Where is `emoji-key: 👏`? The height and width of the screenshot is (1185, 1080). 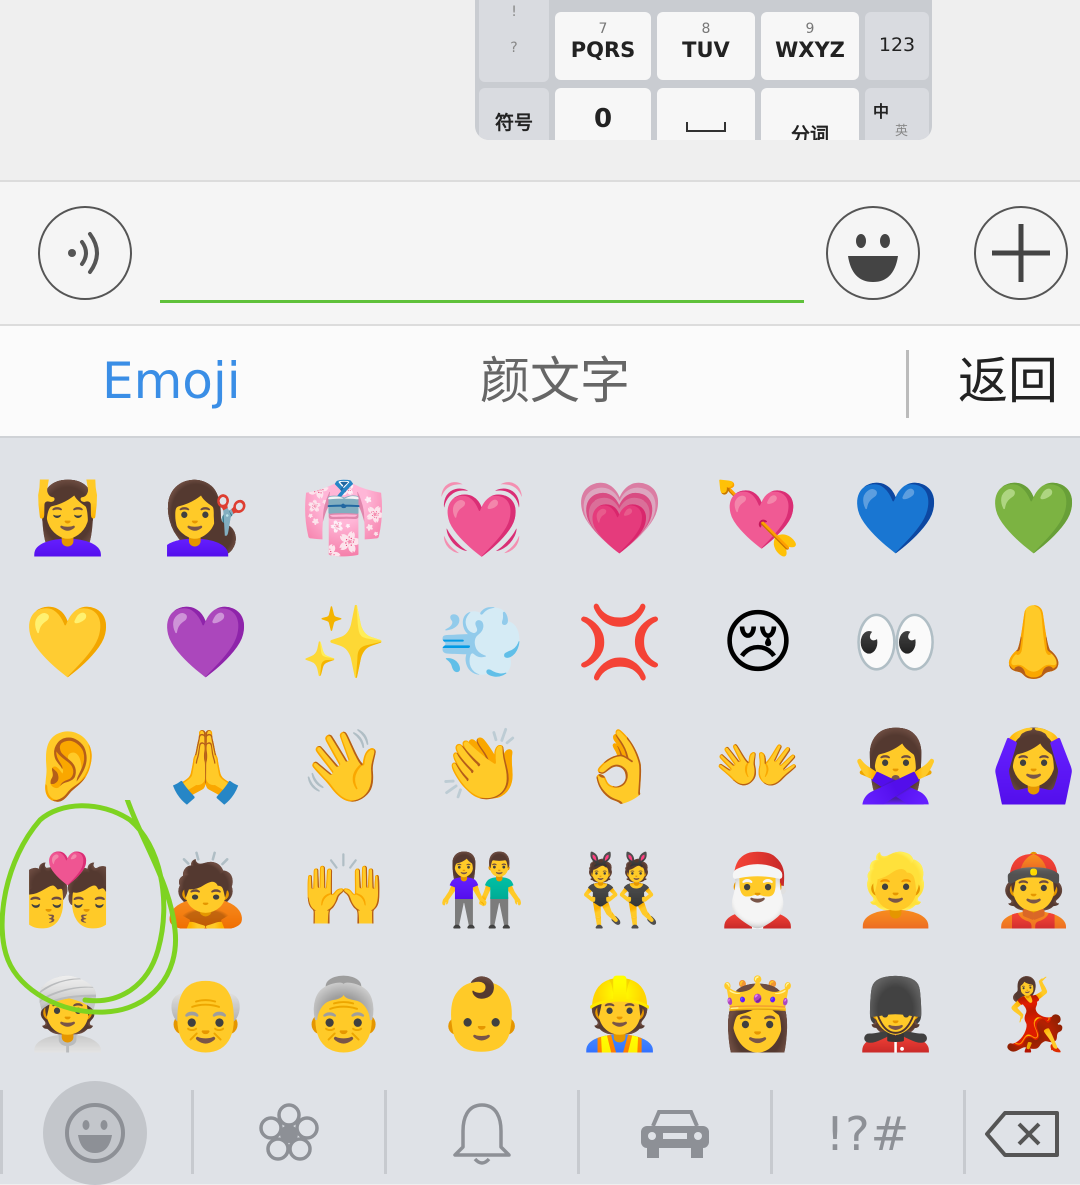
emoji-key: 👏 is located at coordinates (482, 766).